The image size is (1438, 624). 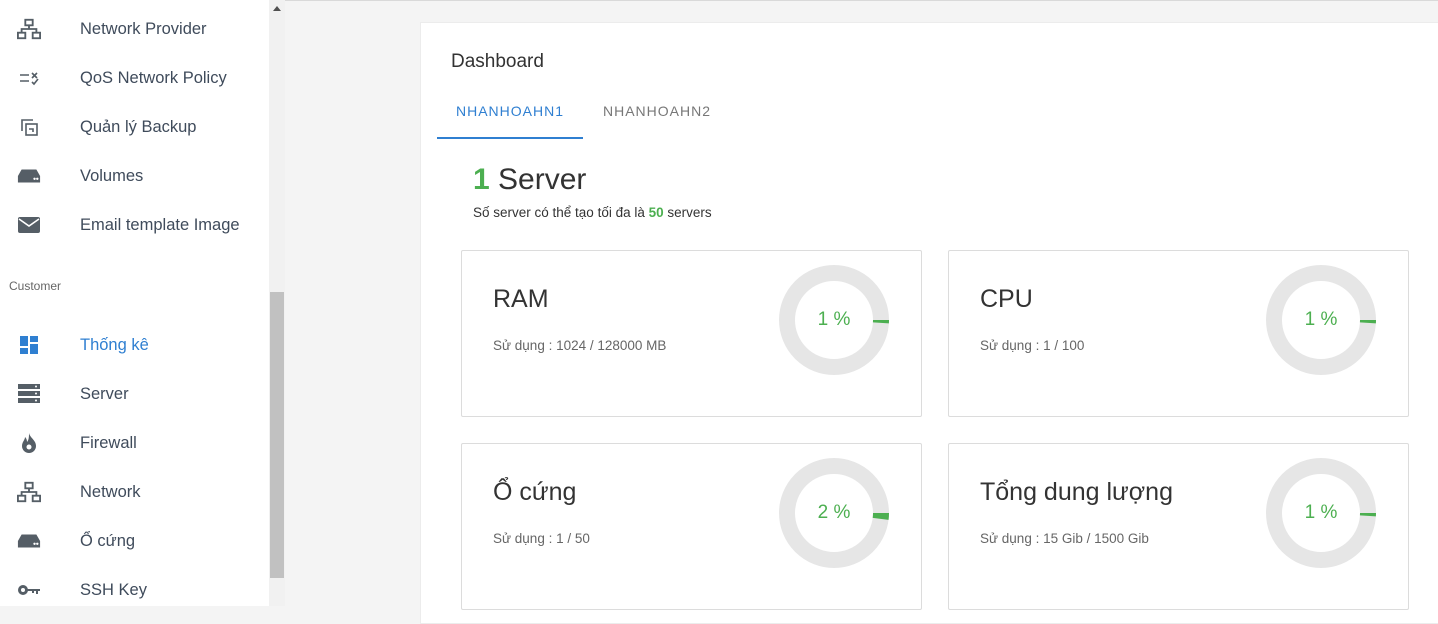 I want to click on sidebar-item-network-provider: Network Provider, so click(x=134, y=29).